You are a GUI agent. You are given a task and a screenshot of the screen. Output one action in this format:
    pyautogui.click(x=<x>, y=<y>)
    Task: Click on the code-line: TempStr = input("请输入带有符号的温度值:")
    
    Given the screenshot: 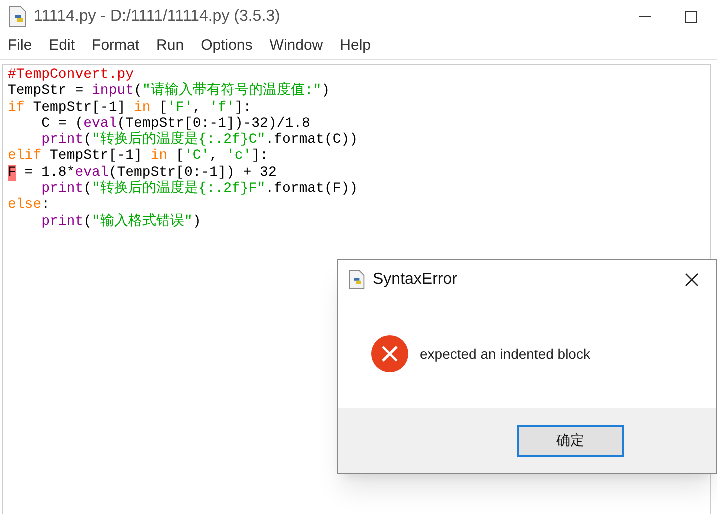 What is the action you would take?
    pyautogui.click(x=169, y=91)
    